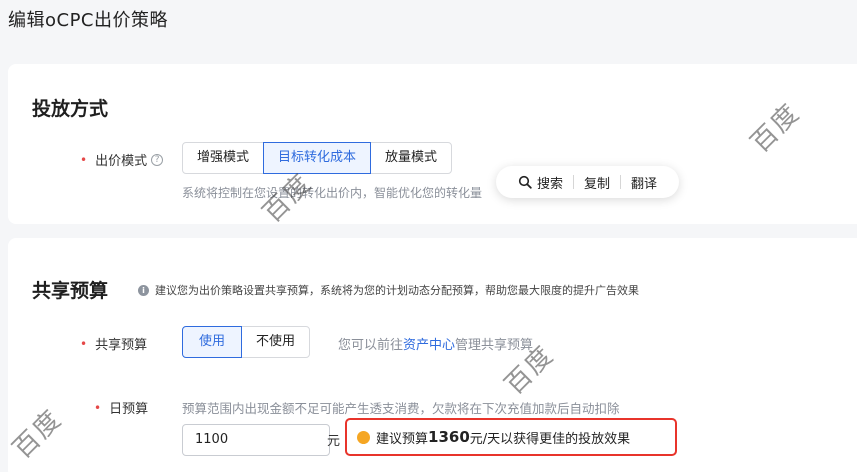  I want to click on shared-budget-hint-prefix: 您可以前往, so click(371, 345).